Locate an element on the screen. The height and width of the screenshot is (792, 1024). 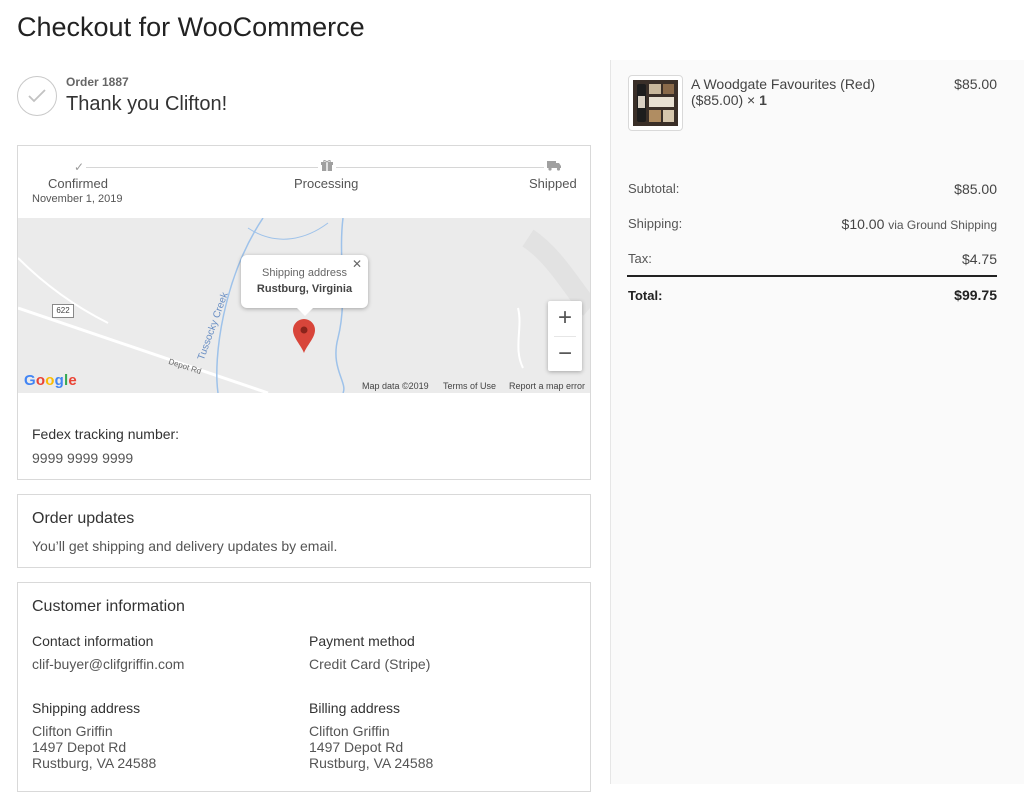
shipping-address-label: Shipping address is located at coordinates (86, 708).